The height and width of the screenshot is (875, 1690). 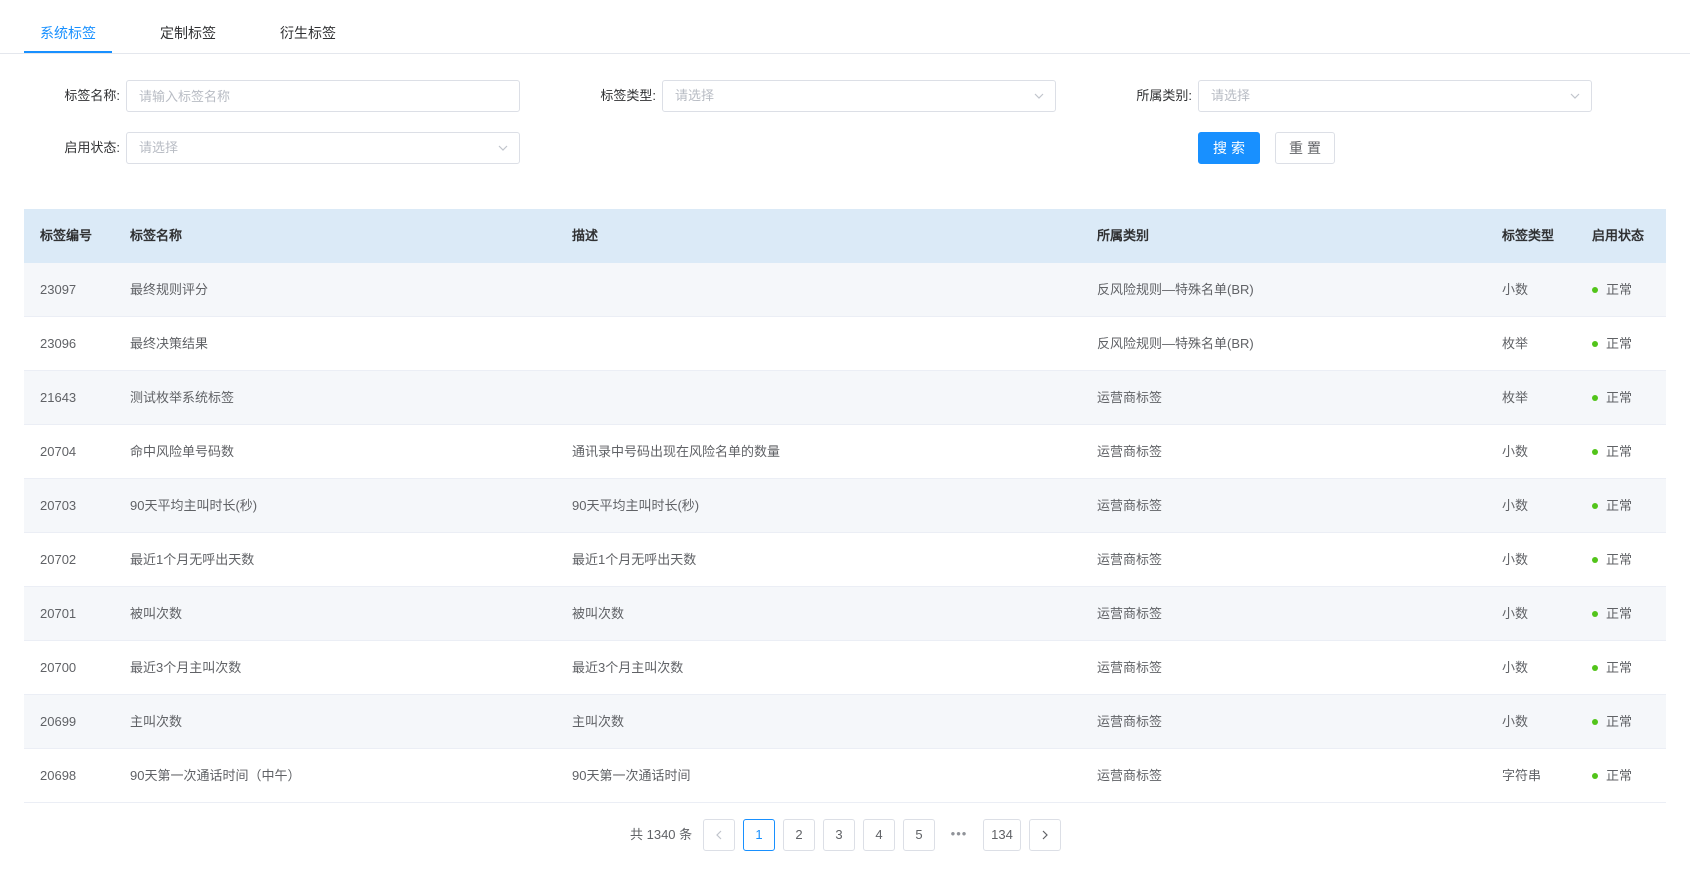 What do you see at coordinates (1305, 148) in the screenshot?
I see `reset-button: 重置` at bounding box center [1305, 148].